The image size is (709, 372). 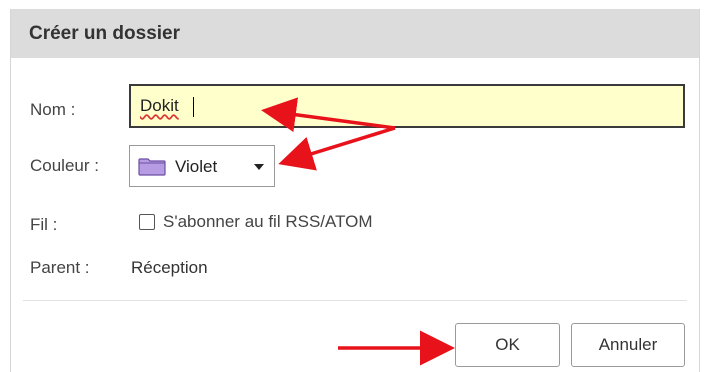 I want to click on caret-down-icon, so click(x=259, y=167).